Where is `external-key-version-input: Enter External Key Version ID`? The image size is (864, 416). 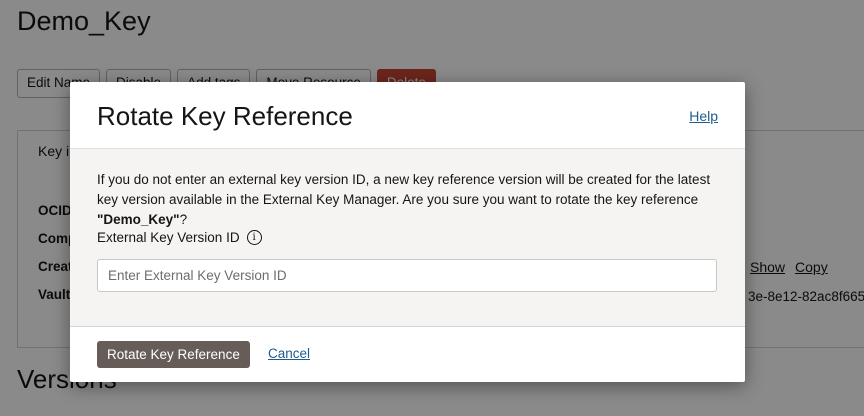
external-key-version-input: Enter External Key Version ID is located at coordinates (407, 275).